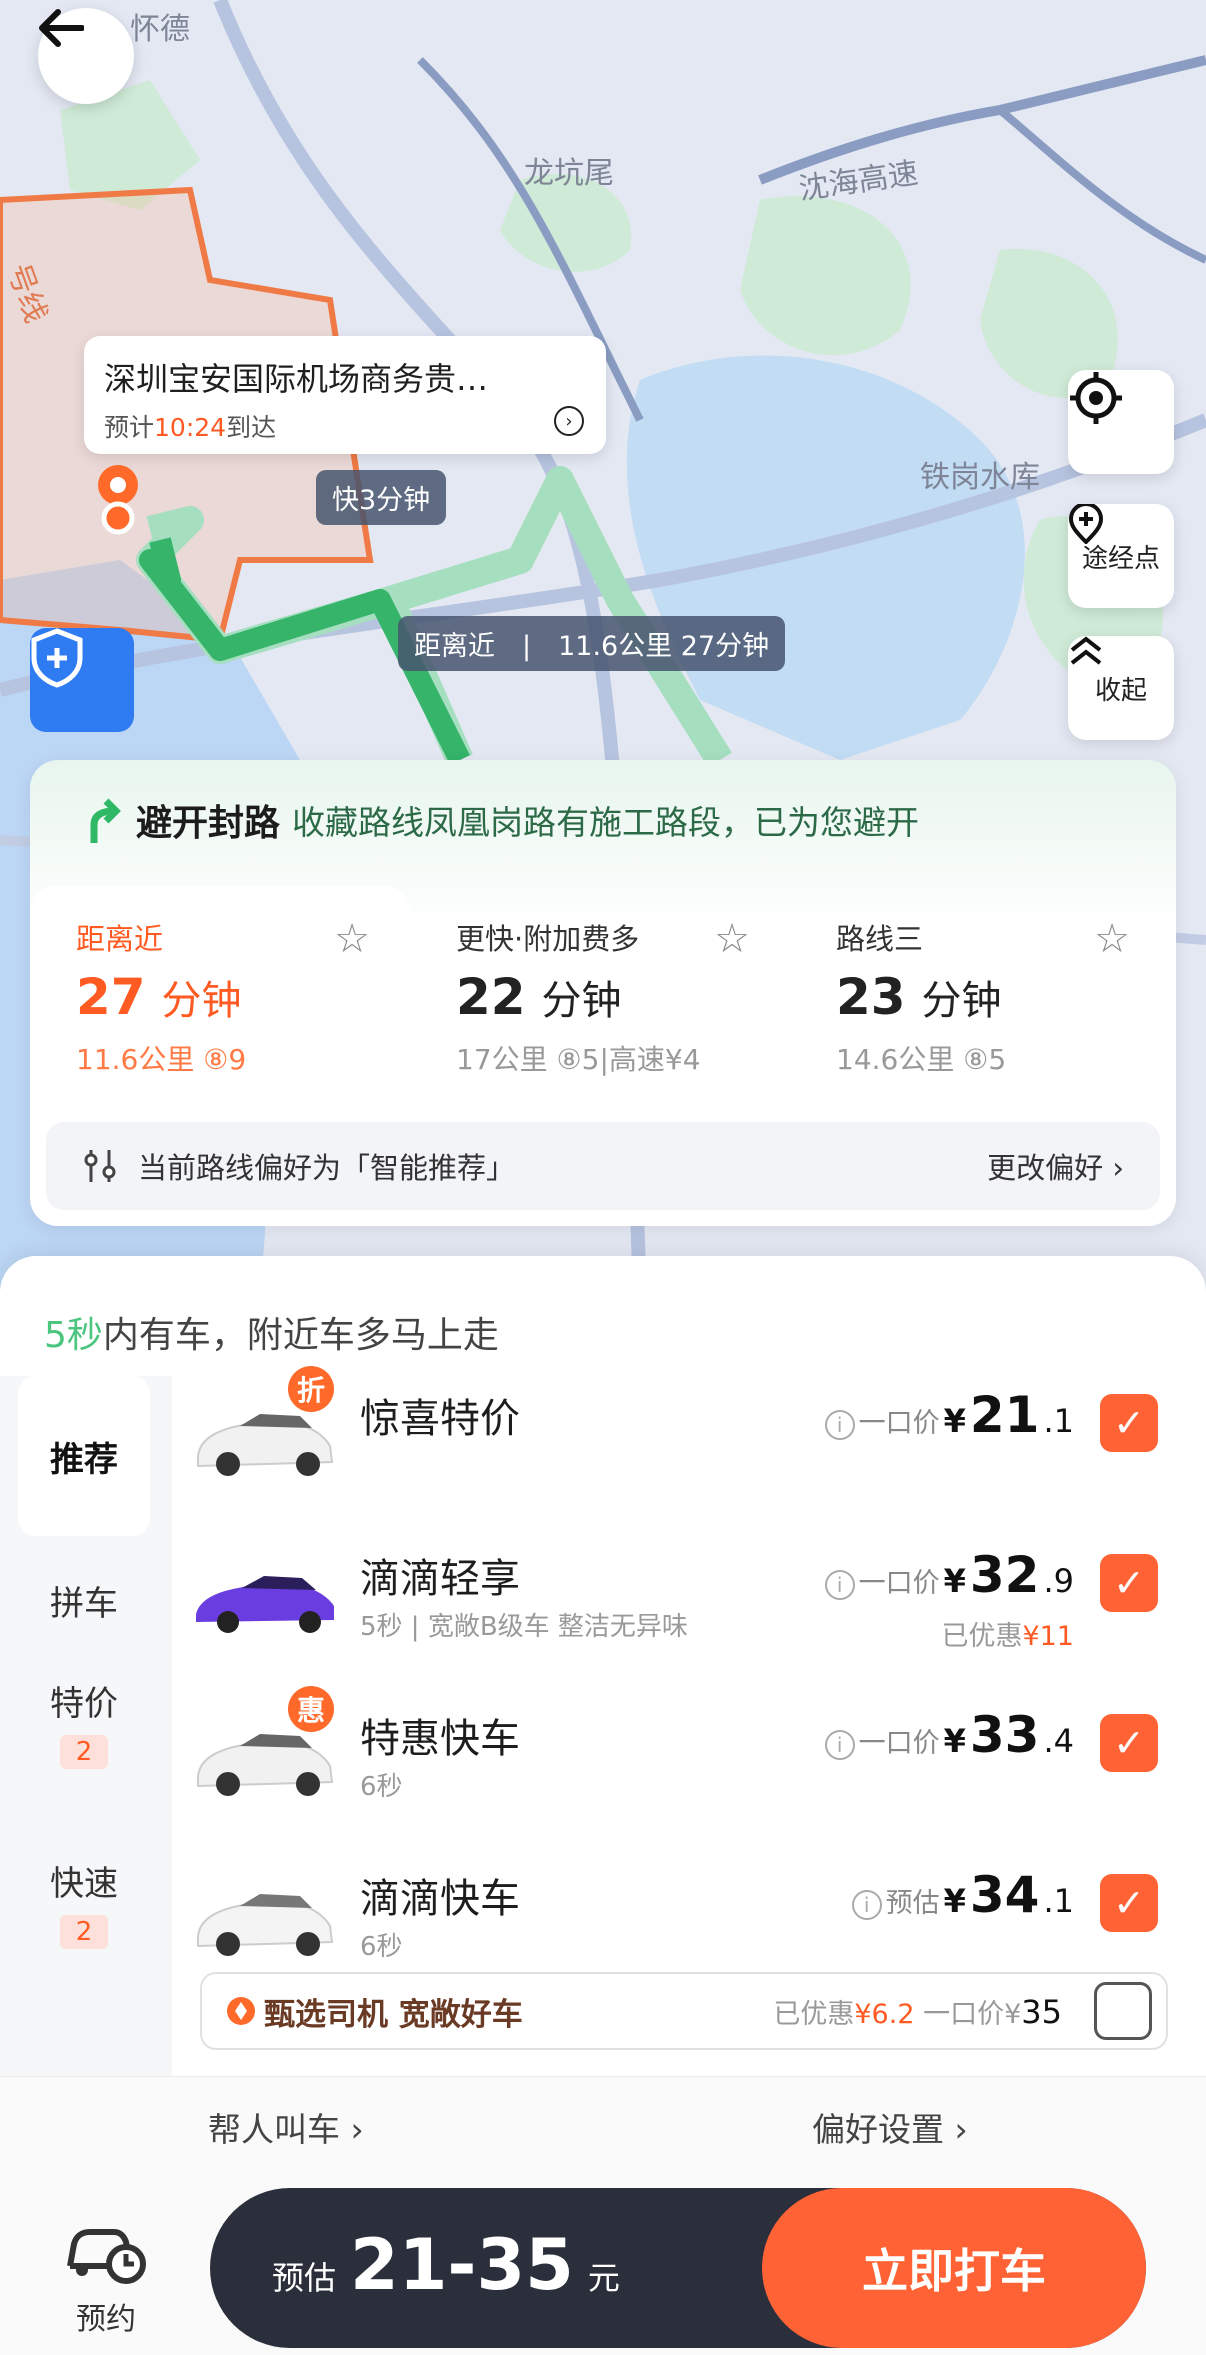 This screenshot has width=1206, height=2355. Describe the element at coordinates (446, 2265) in the screenshot. I see `estimate-price: 预估 21-35 元` at that location.